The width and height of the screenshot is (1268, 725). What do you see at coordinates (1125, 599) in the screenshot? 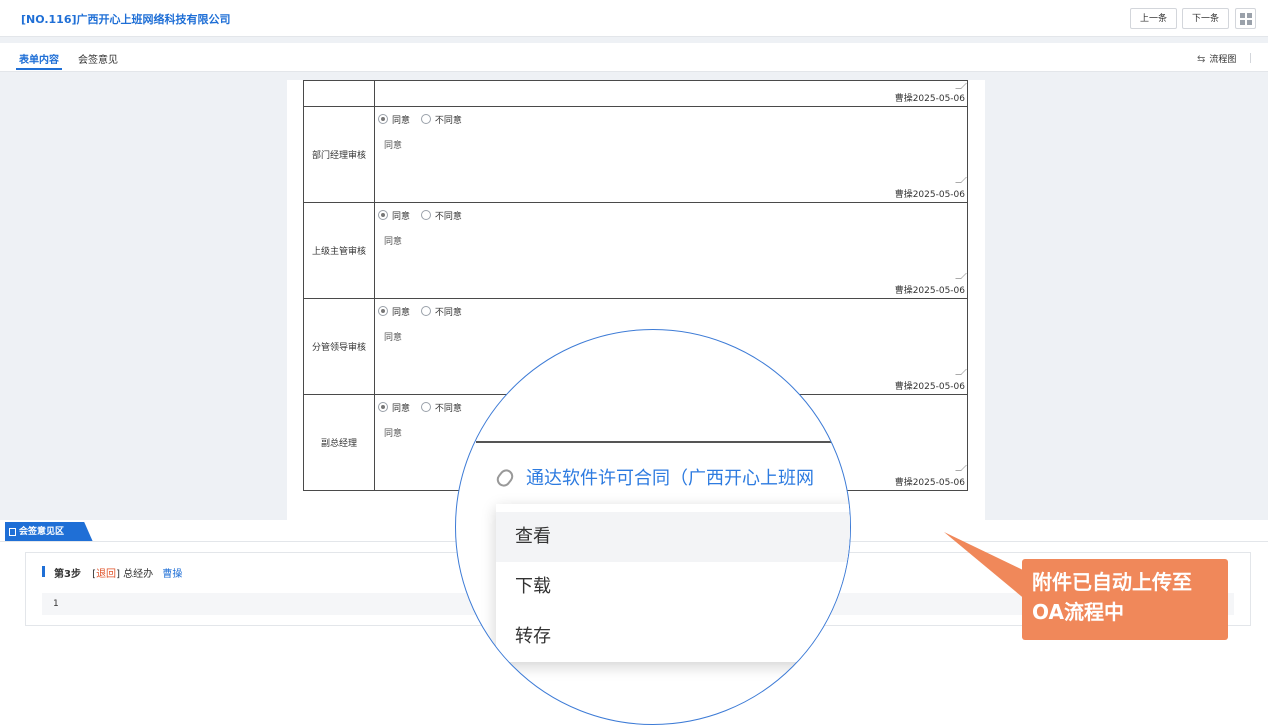
I see `annotation-callout: 附件已自动上传至 OA流程中` at bounding box center [1125, 599].